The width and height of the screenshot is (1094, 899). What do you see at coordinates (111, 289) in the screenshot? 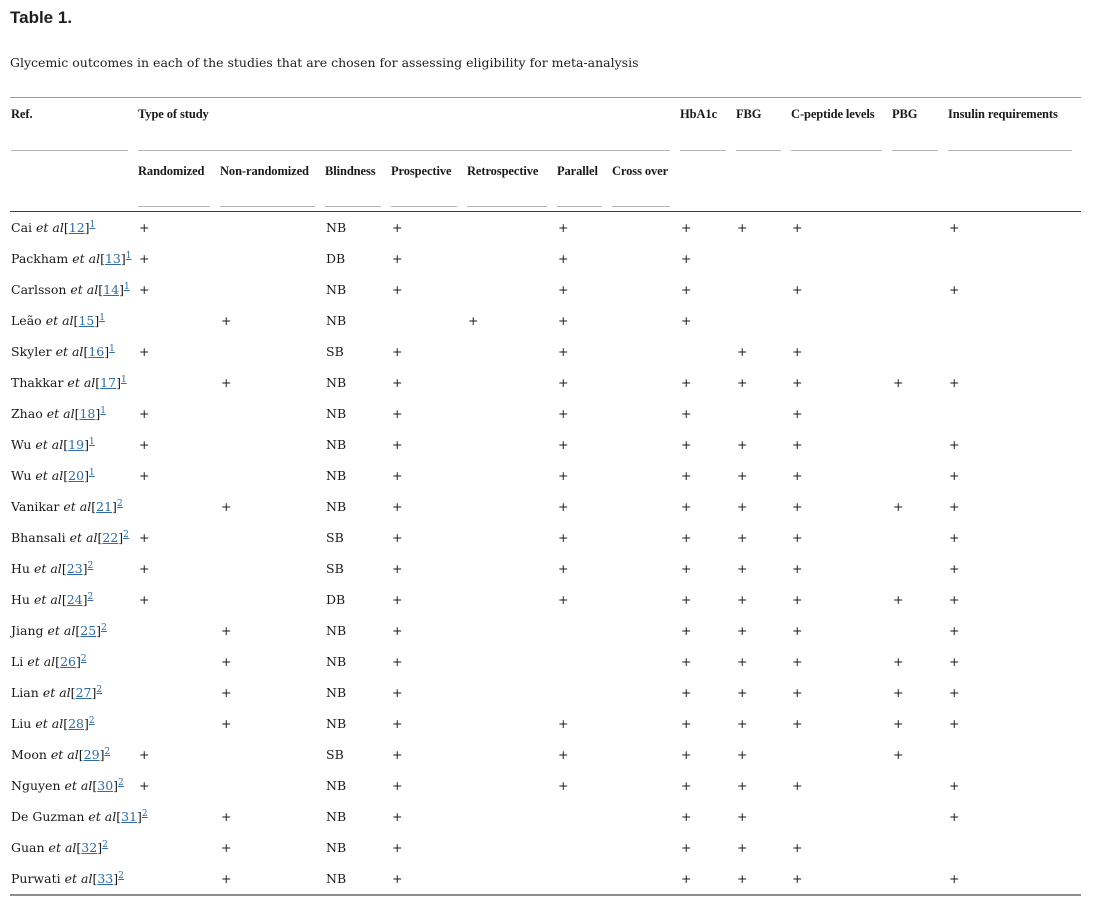
I see `reference-link: 14` at bounding box center [111, 289].